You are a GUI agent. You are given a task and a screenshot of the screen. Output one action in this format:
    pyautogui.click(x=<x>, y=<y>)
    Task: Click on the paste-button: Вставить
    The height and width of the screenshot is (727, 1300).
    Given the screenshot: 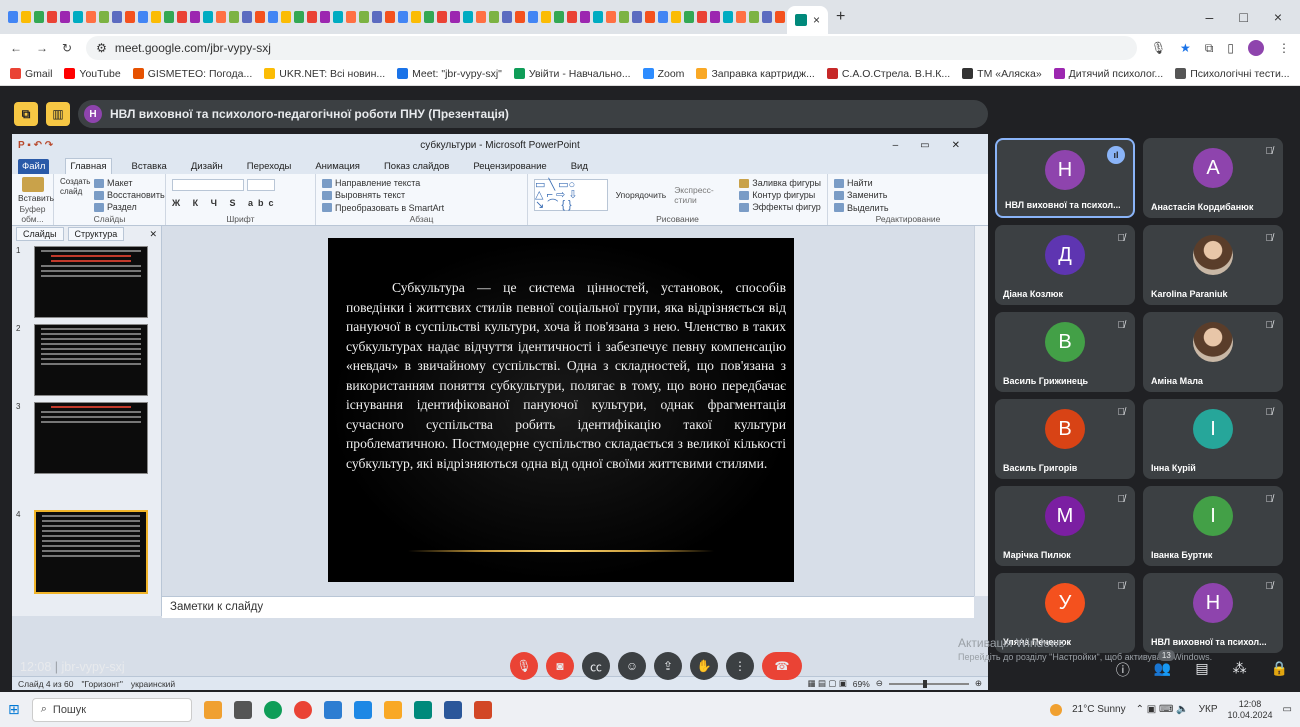 What is the action you would take?
    pyautogui.click(x=36, y=198)
    